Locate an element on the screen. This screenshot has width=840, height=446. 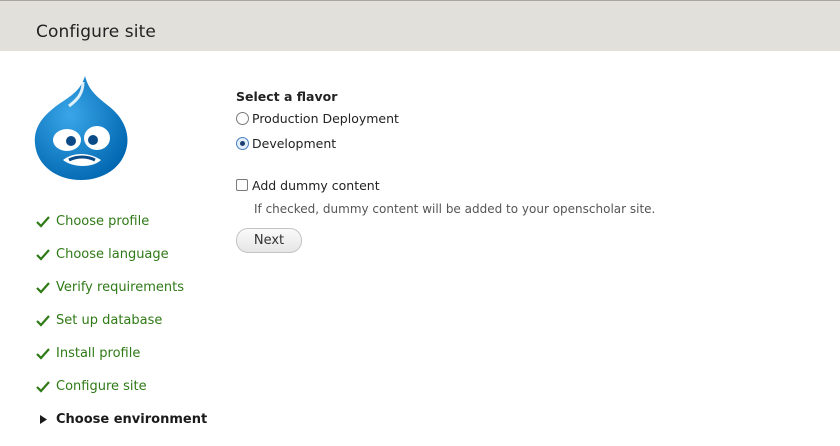
next-button: Next is located at coordinates (269, 240).